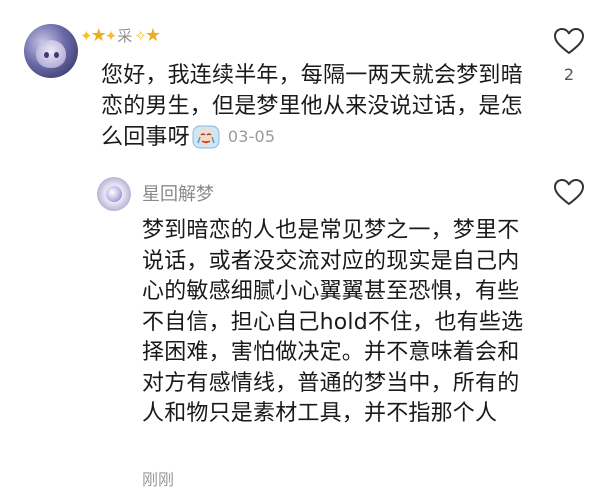 The image size is (611, 500). I want to click on replier-username: 星回解梦, so click(178, 193).